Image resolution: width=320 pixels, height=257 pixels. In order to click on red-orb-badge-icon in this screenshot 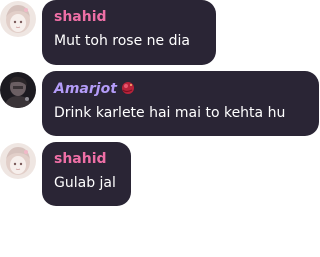, I will do `click(128, 88)`.